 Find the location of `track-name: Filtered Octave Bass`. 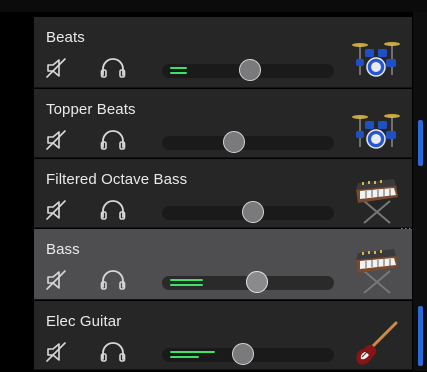

track-name: Filtered Octave Bass is located at coordinates (117, 179).